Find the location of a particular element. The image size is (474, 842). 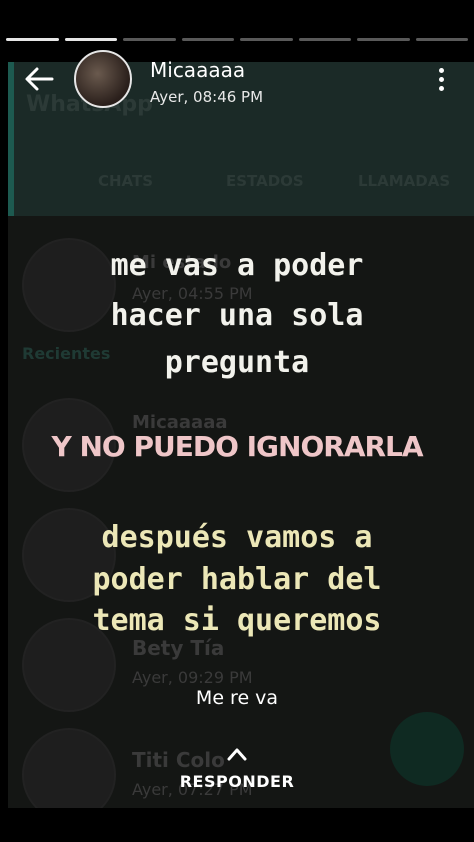

back-arrow-icon is located at coordinates (39, 79).